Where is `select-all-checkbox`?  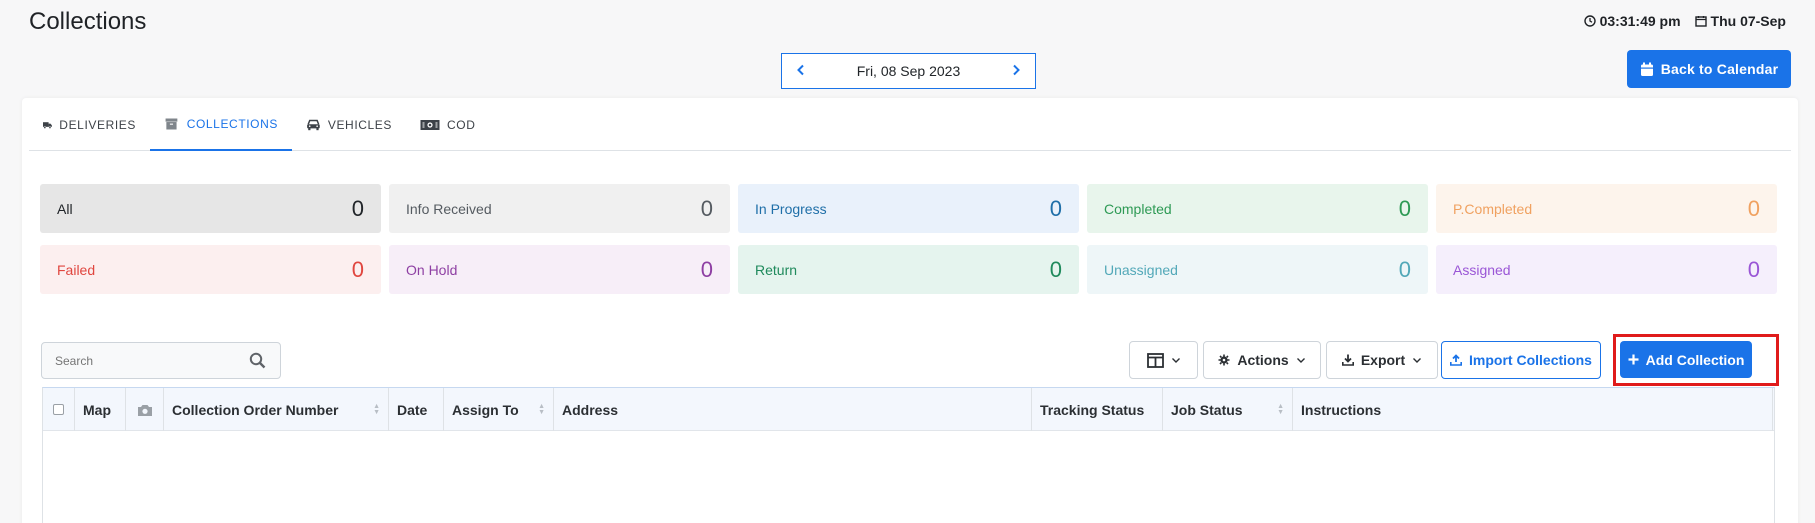
select-all-checkbox is located at coordinates (59, 409).